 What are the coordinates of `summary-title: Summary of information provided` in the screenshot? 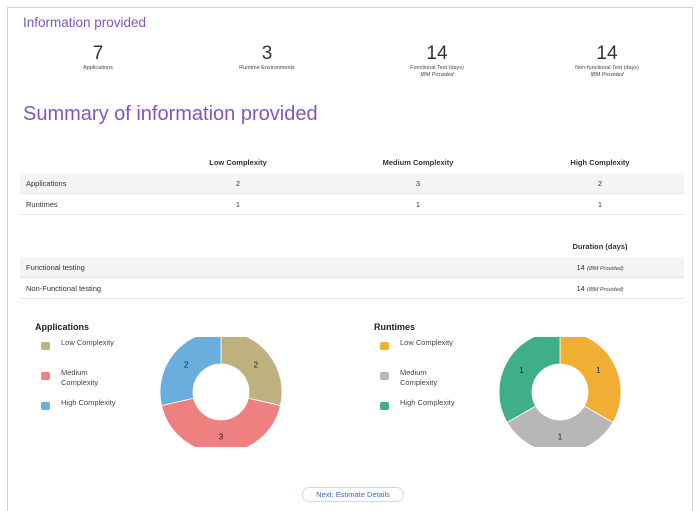 It's located at (170, 114).